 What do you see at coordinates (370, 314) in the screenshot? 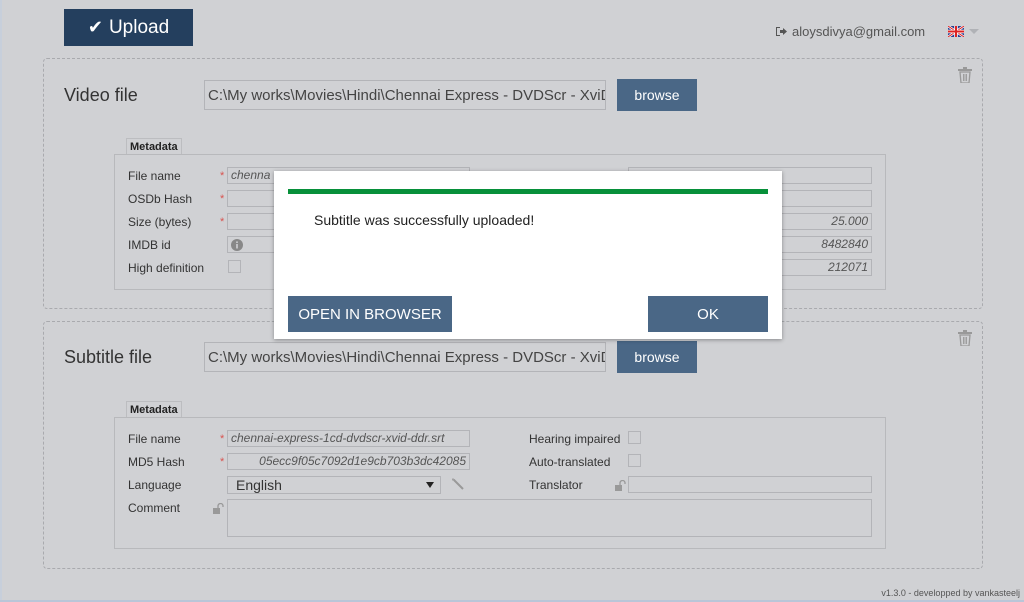
I see `open-in-browser-button: OPEN IN BROWSER` at bounding box center [370, 314].